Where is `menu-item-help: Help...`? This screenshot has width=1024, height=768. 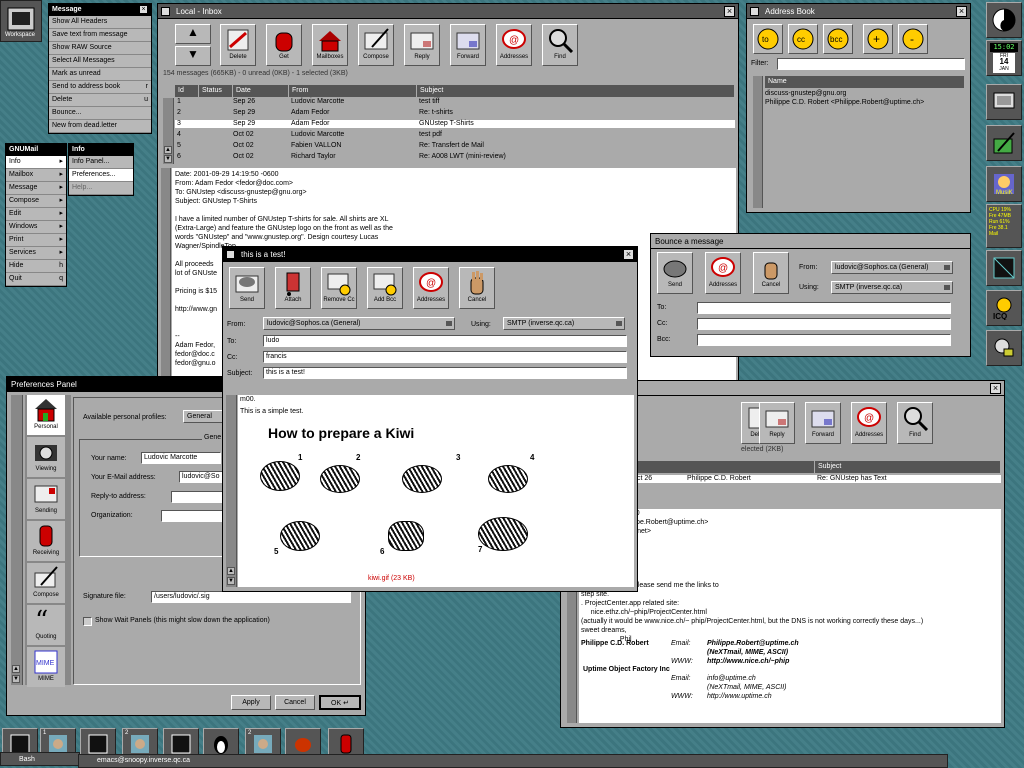
menu-item-help: Help... is located at coordinates (101, 188).